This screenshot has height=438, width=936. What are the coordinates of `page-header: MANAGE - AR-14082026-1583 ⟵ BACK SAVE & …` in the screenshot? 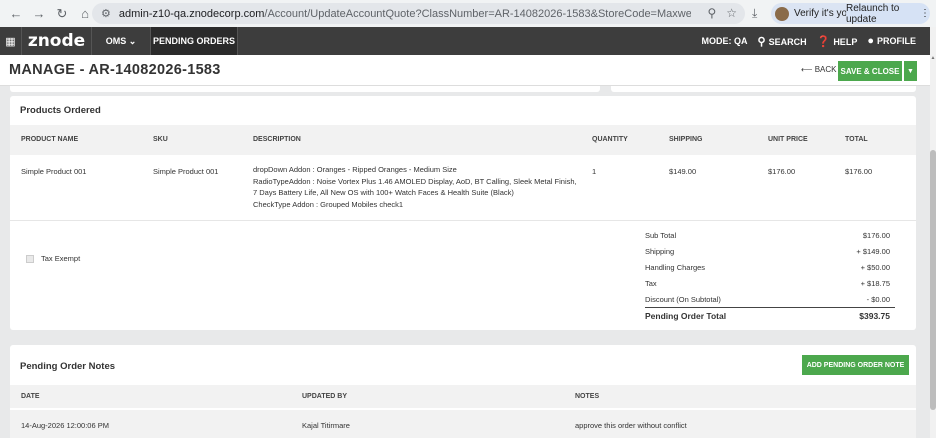 It's located at (465, 70).